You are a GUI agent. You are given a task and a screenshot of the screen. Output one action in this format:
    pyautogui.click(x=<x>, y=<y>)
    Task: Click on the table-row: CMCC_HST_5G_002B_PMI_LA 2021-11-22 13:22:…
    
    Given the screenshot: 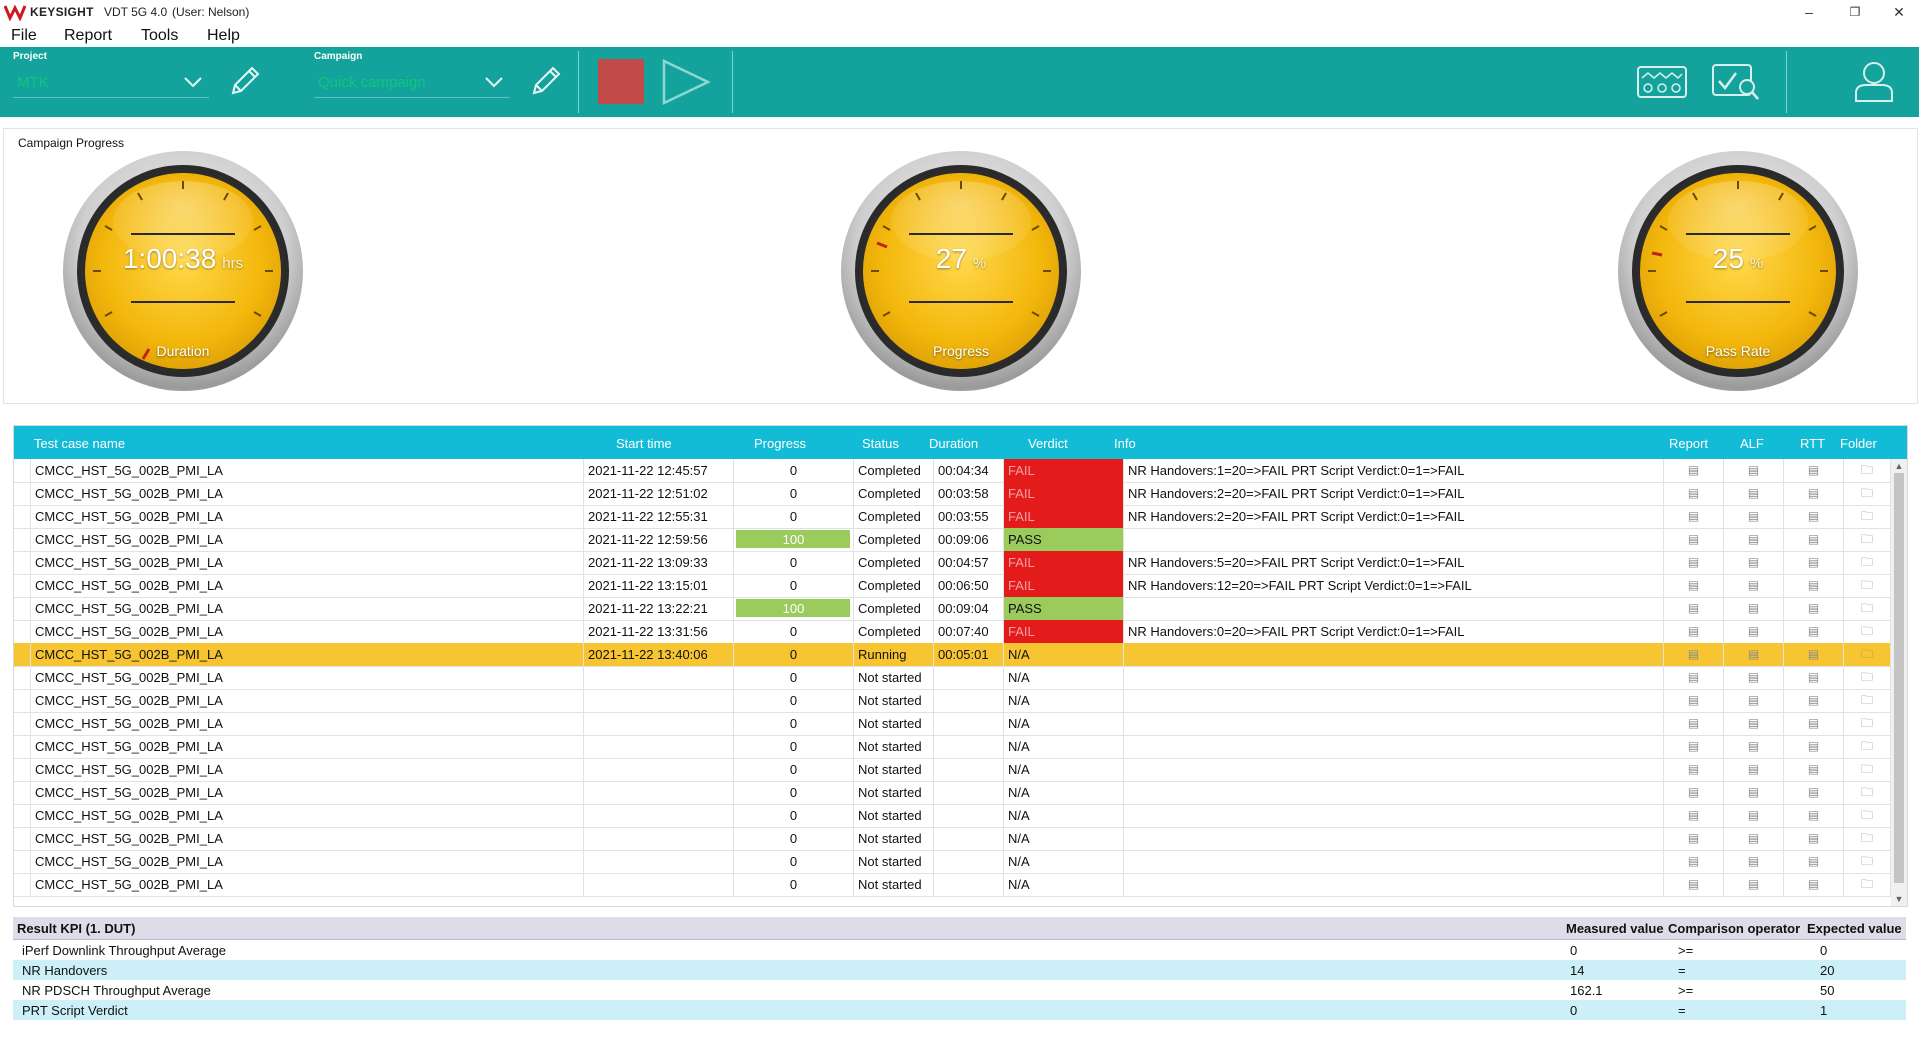 What is the action you would take?
    pyautogui.click(x=952, y=609)
    